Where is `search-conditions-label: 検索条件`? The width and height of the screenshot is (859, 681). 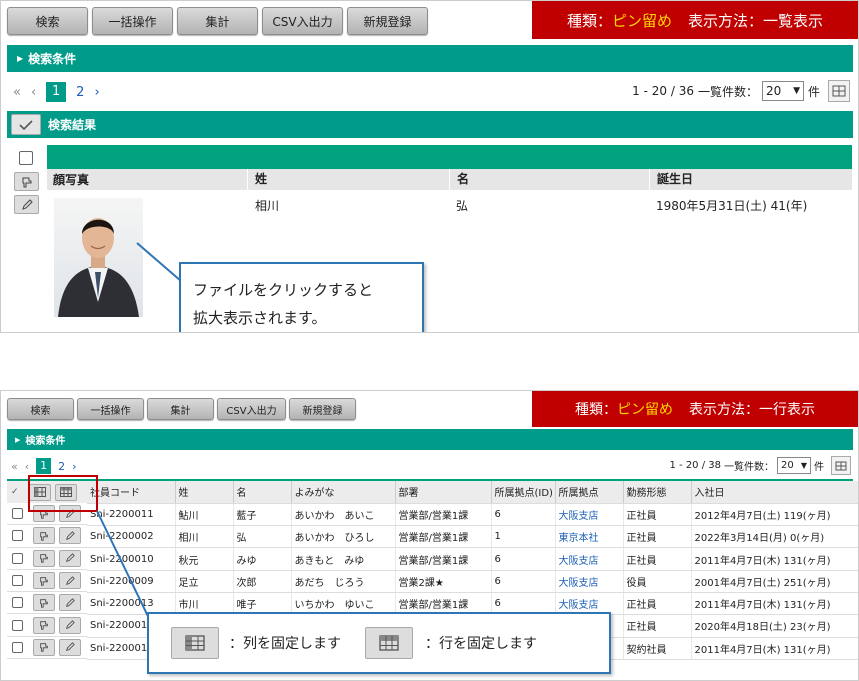 search-conditions-label: 検索条件 is located at coordinates (45, 441).